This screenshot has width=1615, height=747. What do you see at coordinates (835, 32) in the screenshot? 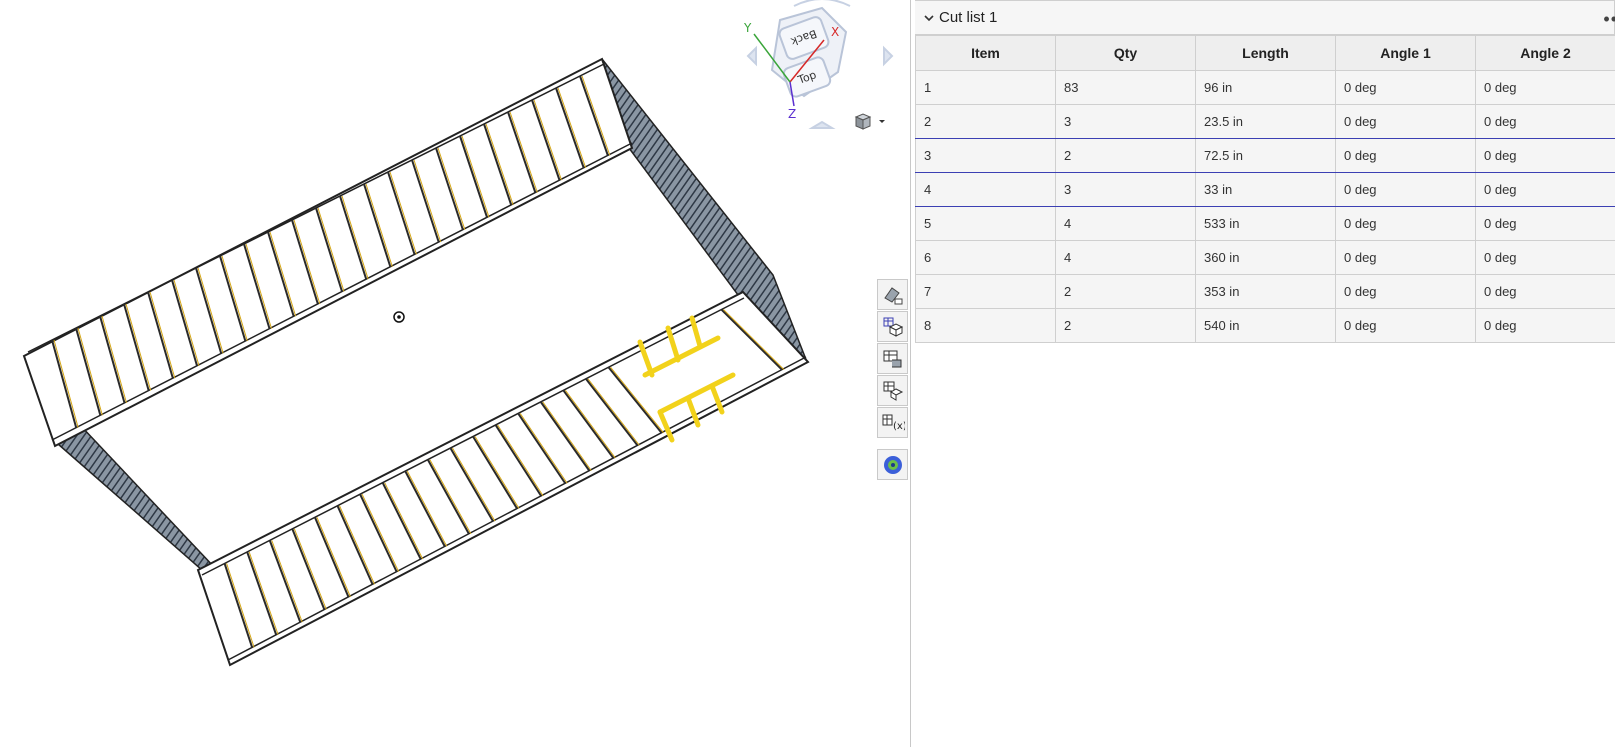
I see `axis-x-label: X` at bounding box center [835, 32].